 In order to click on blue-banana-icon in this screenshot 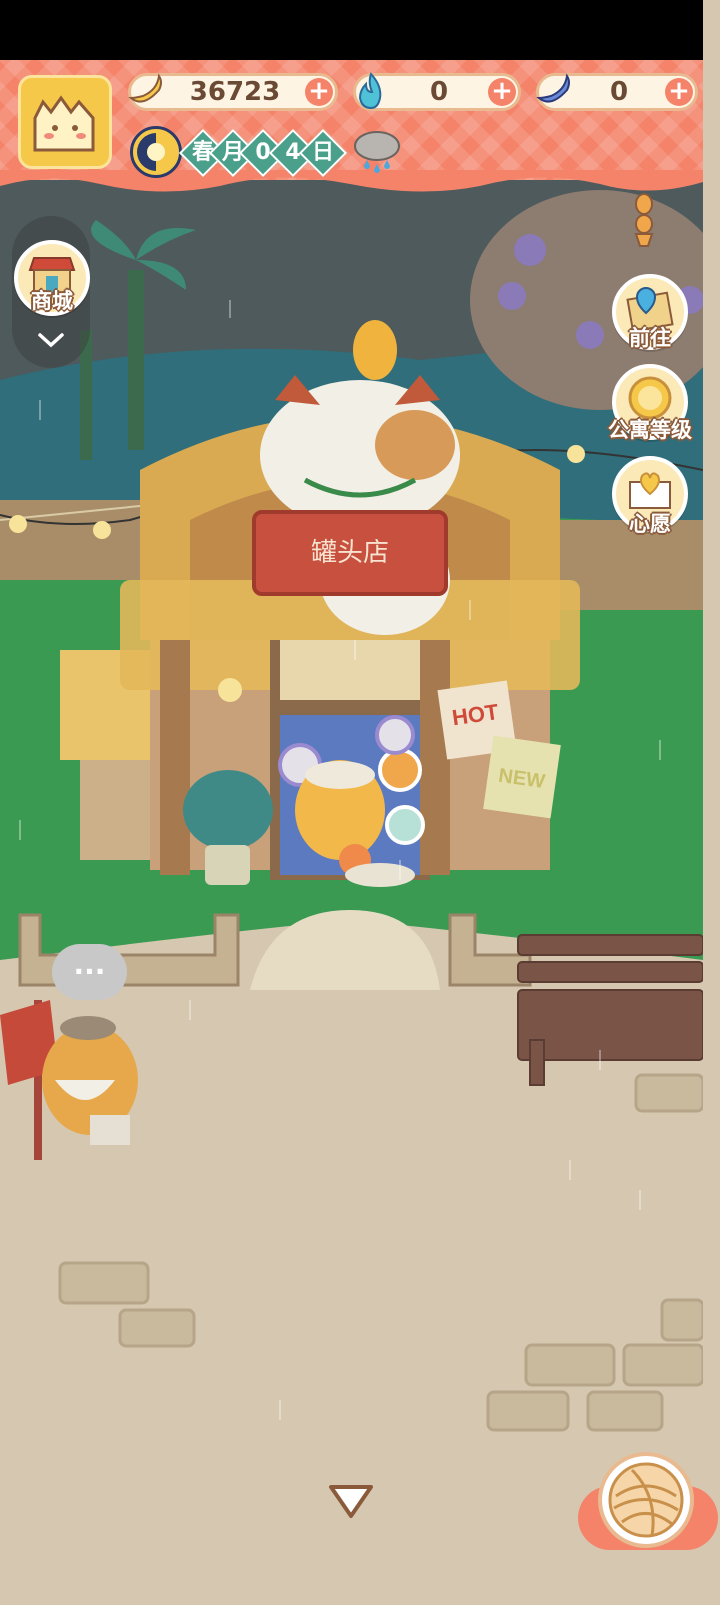, I will do `click(553, 88)`.